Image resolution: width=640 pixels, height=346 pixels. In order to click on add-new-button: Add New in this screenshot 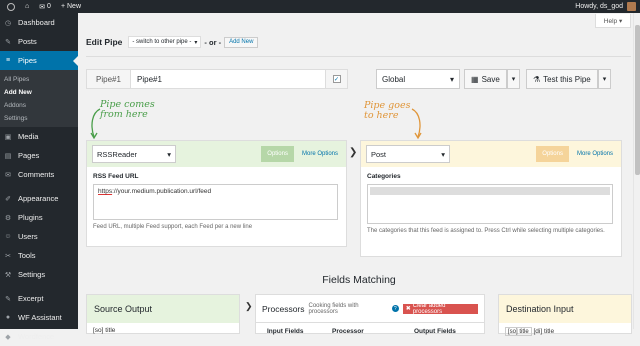, I will do `click(241, 42)`.